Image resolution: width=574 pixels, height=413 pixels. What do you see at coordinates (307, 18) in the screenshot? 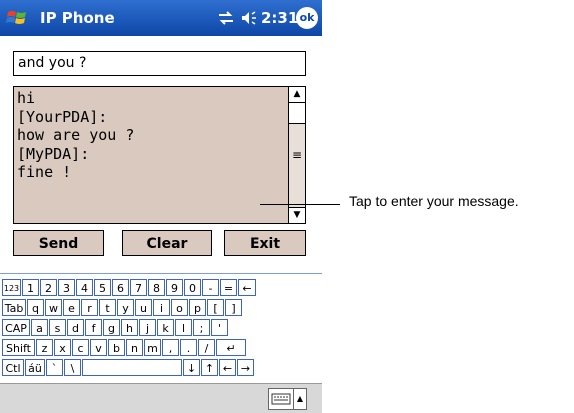
I see `ok-button: ok` at bounding box center [307, 18].